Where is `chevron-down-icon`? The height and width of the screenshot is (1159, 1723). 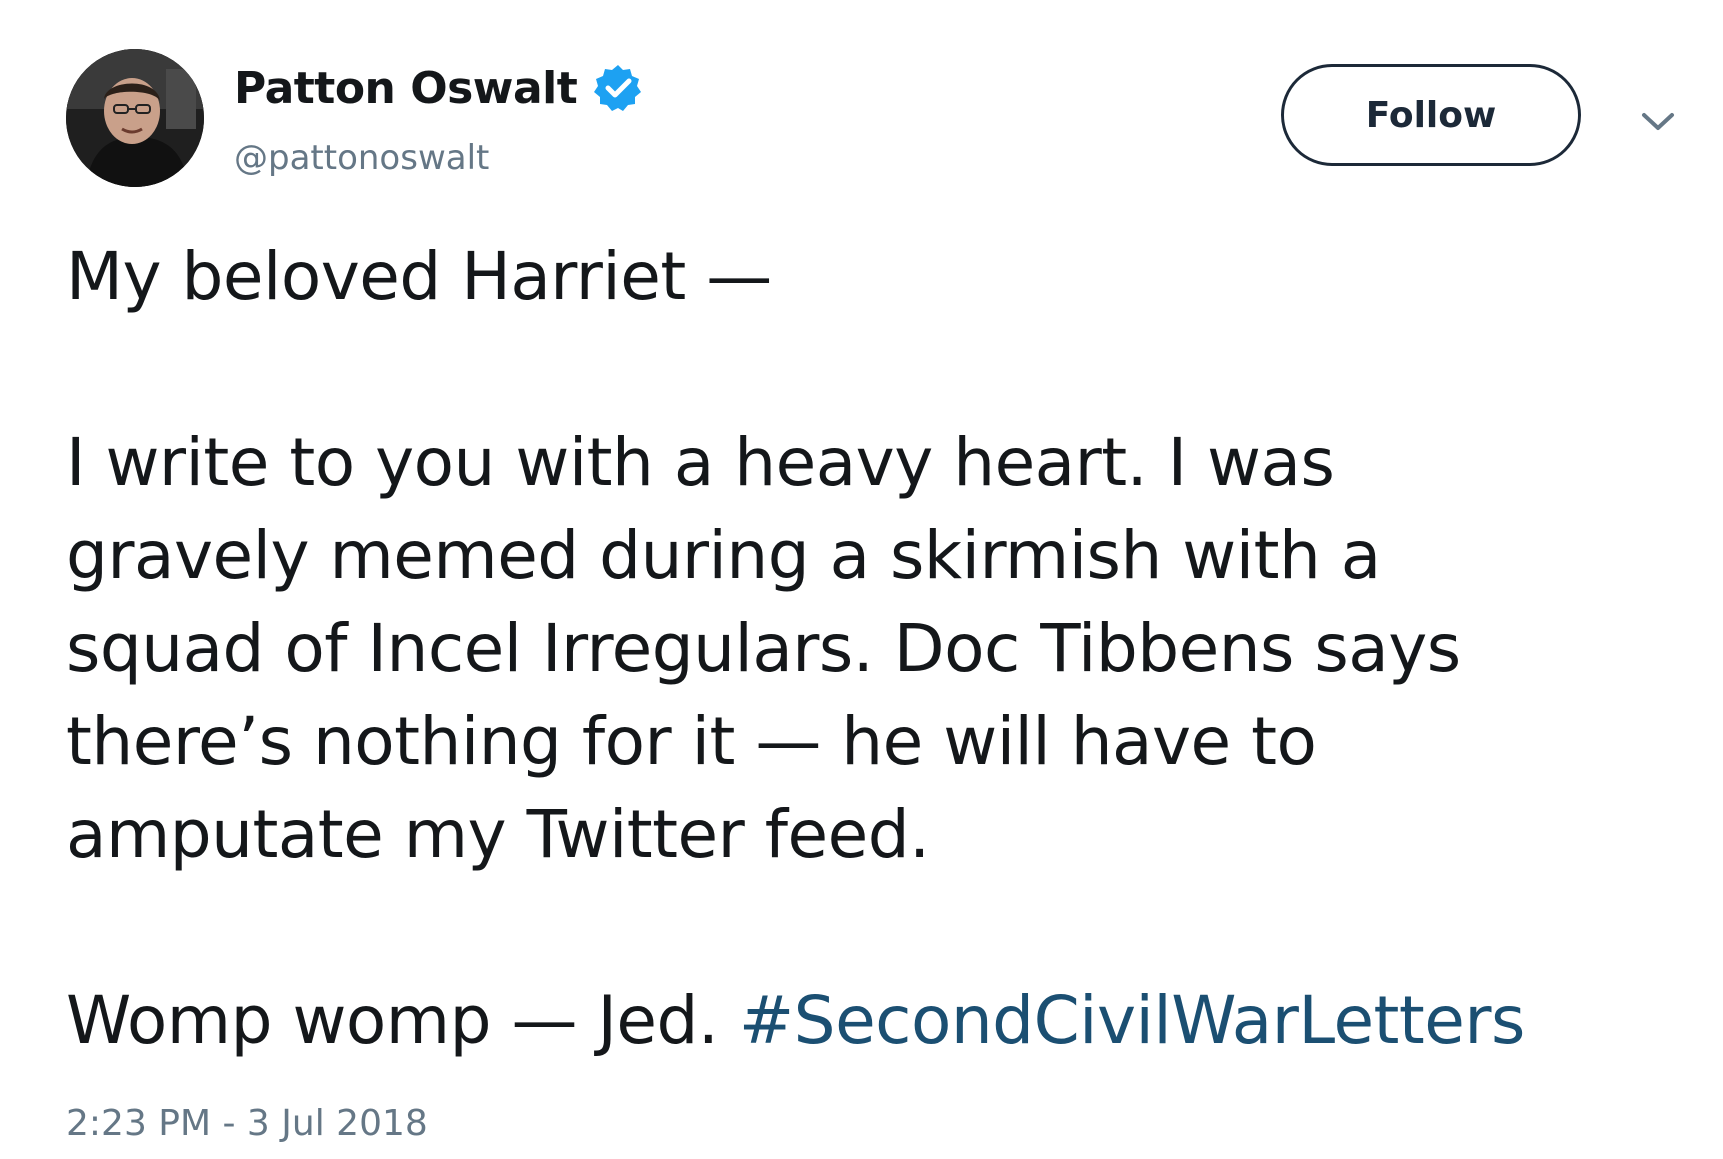 chevron-down-icon is located at coordinates (1658, 121).